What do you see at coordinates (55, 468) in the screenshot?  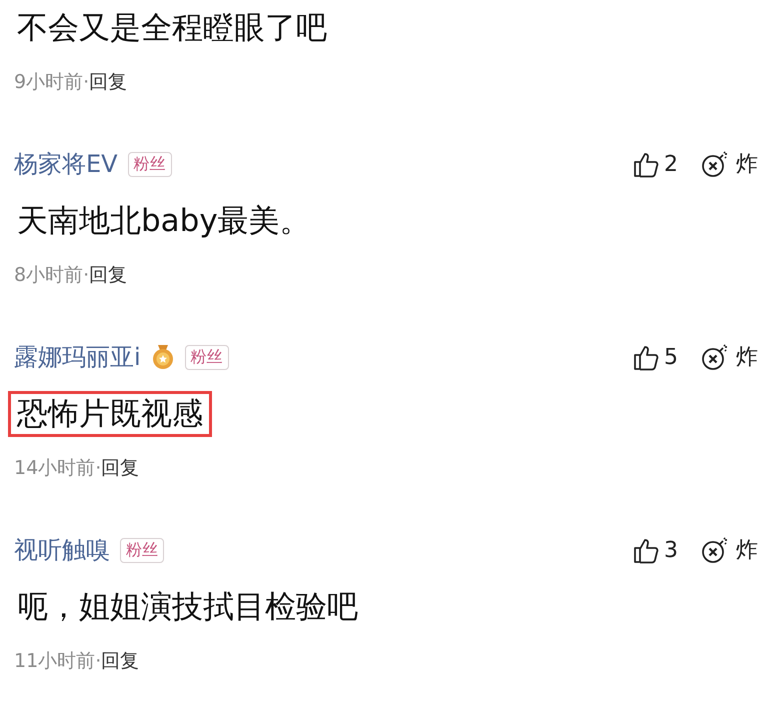 I see `comment-time: 14小时前` at bounding box center [55, 468].